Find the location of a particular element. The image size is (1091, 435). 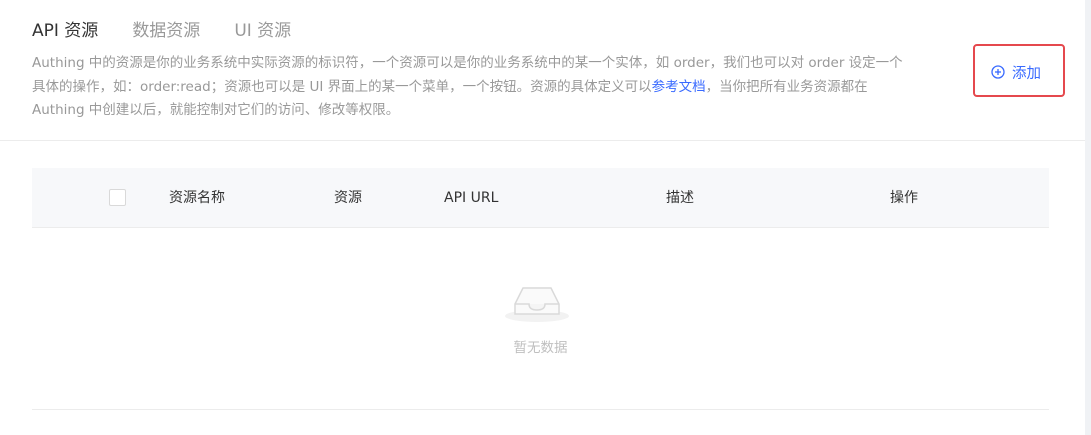

docs-link: 参考文档 is located at coordinates (679, 87).